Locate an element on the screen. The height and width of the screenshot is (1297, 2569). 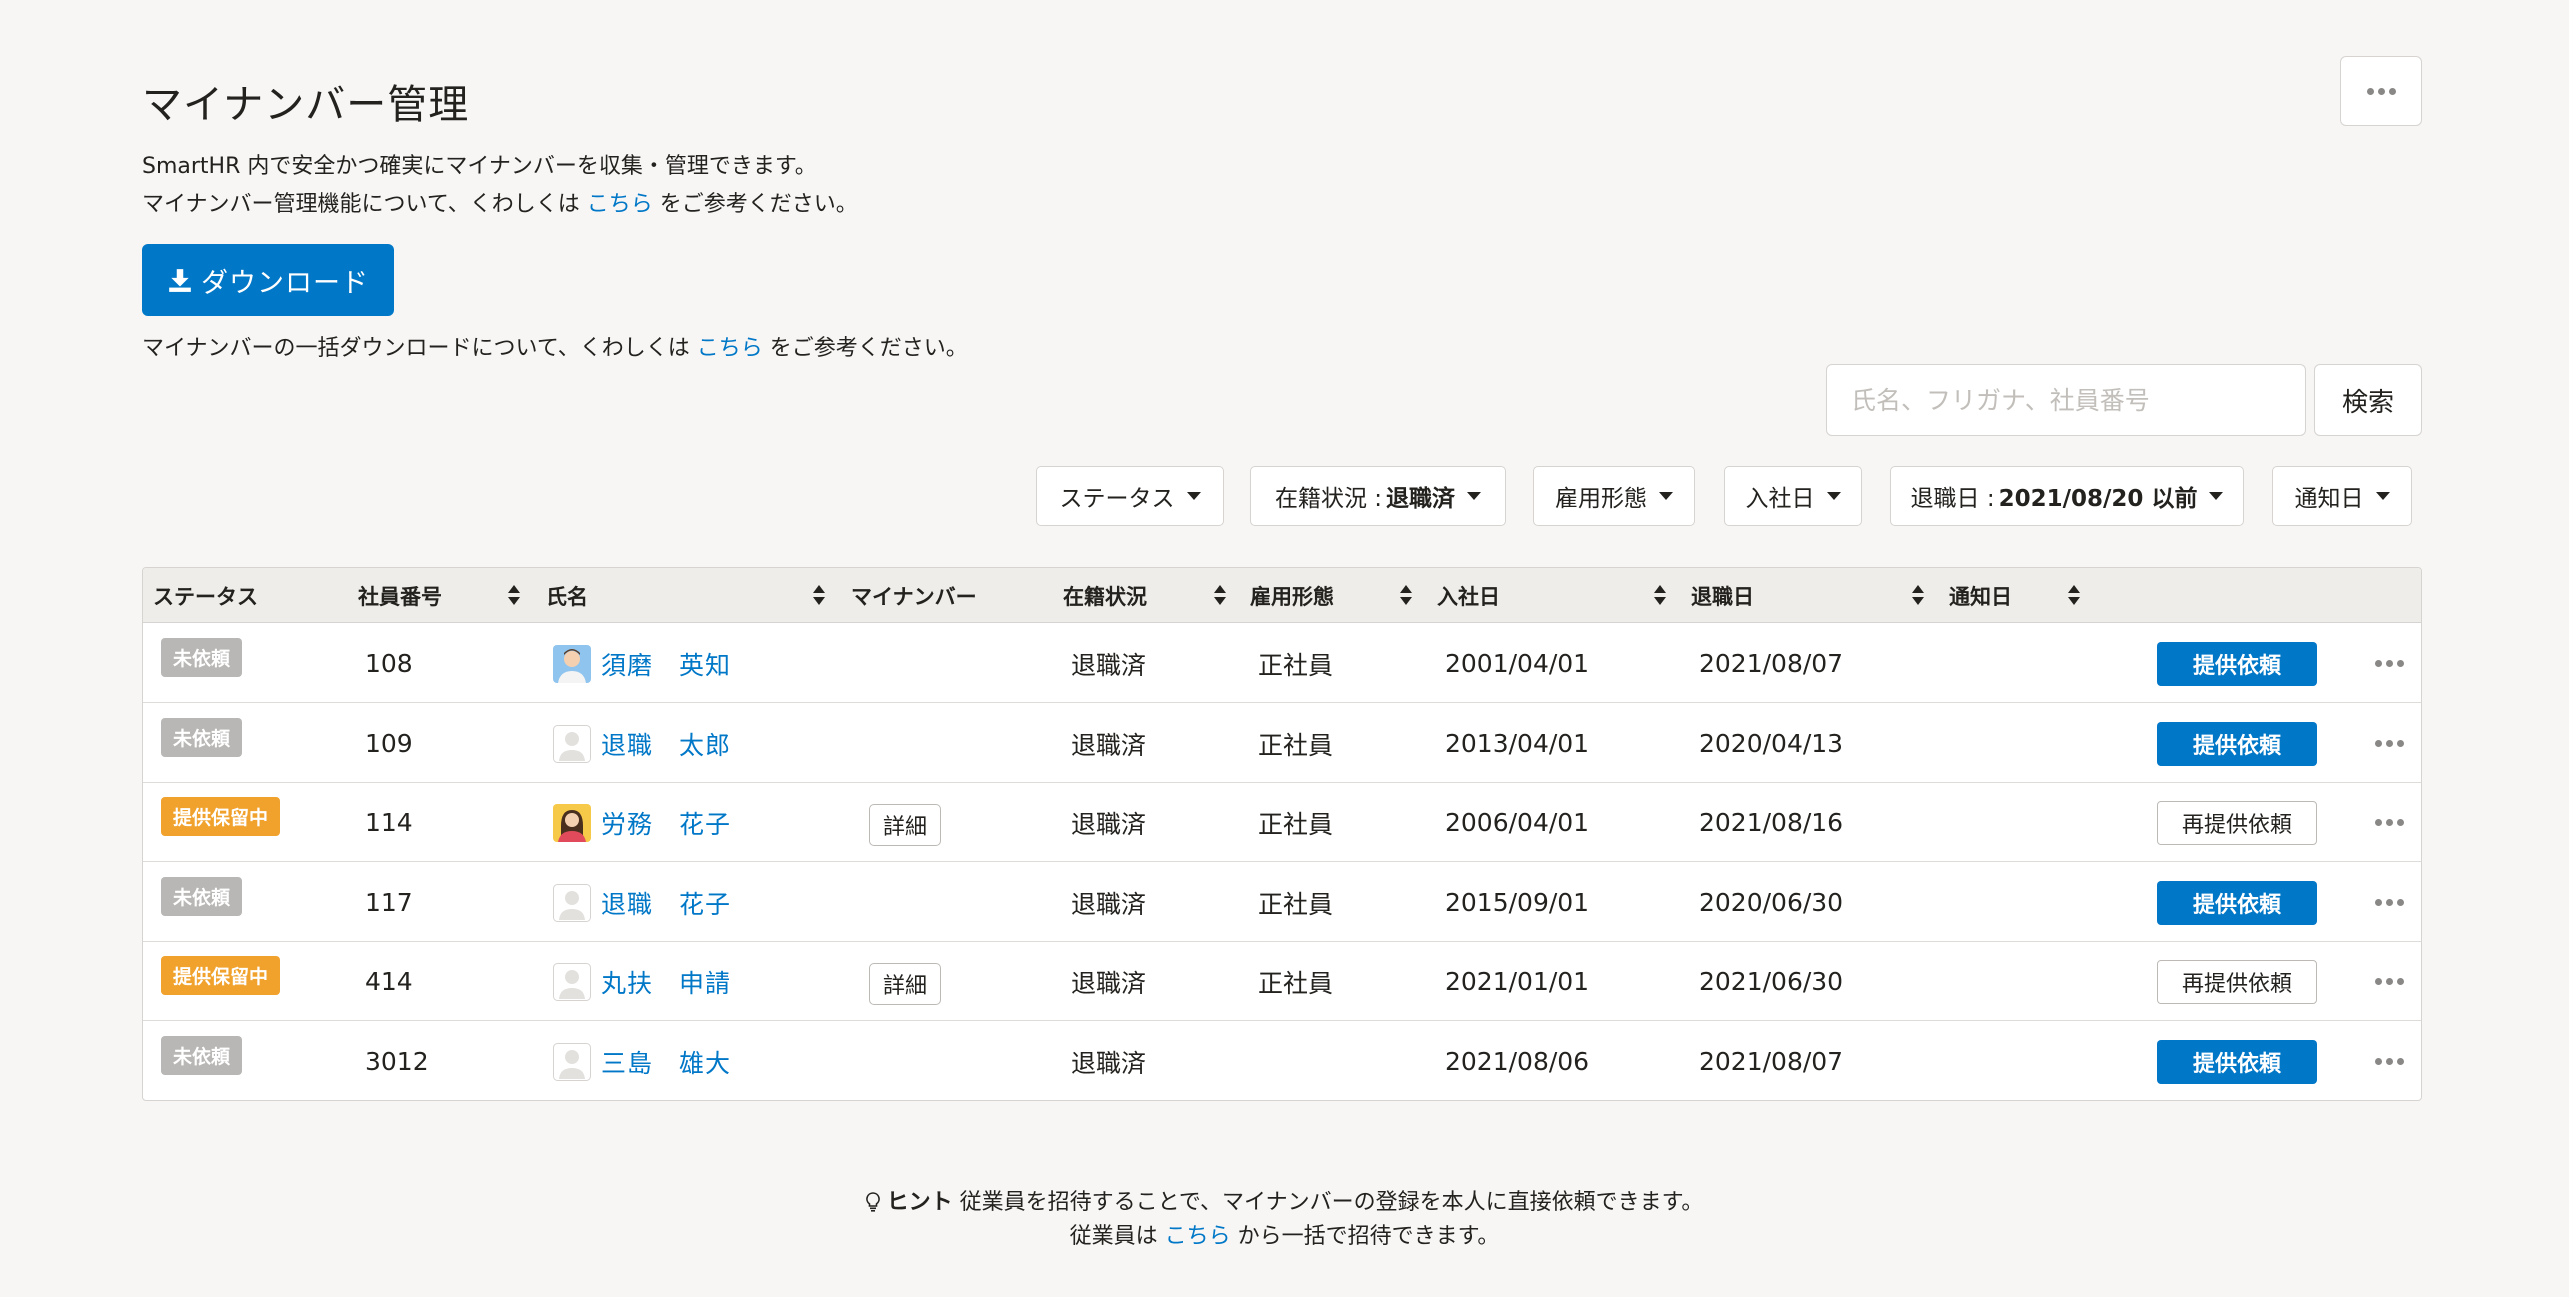
filter-enrollment: 在籍状況 : 退職済 is located at coordinates (1378, 496).